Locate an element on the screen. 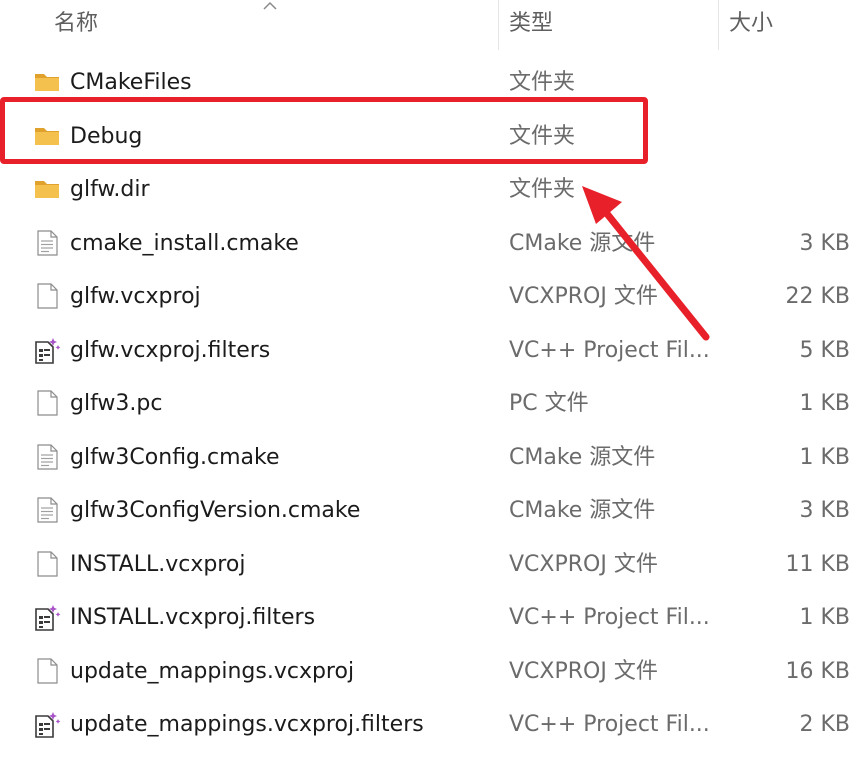 The image size is (865, 774). column-header-type: 类型 is located at coordinates (608, 25).